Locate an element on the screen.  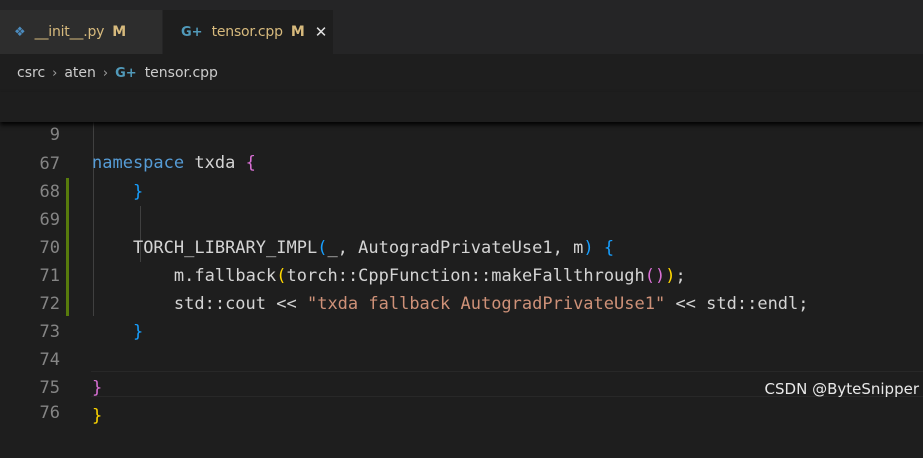
tab-bar: ❖ __init__.py M G+ tensor.cpp M ✕ is located at coordinates (461, 32).